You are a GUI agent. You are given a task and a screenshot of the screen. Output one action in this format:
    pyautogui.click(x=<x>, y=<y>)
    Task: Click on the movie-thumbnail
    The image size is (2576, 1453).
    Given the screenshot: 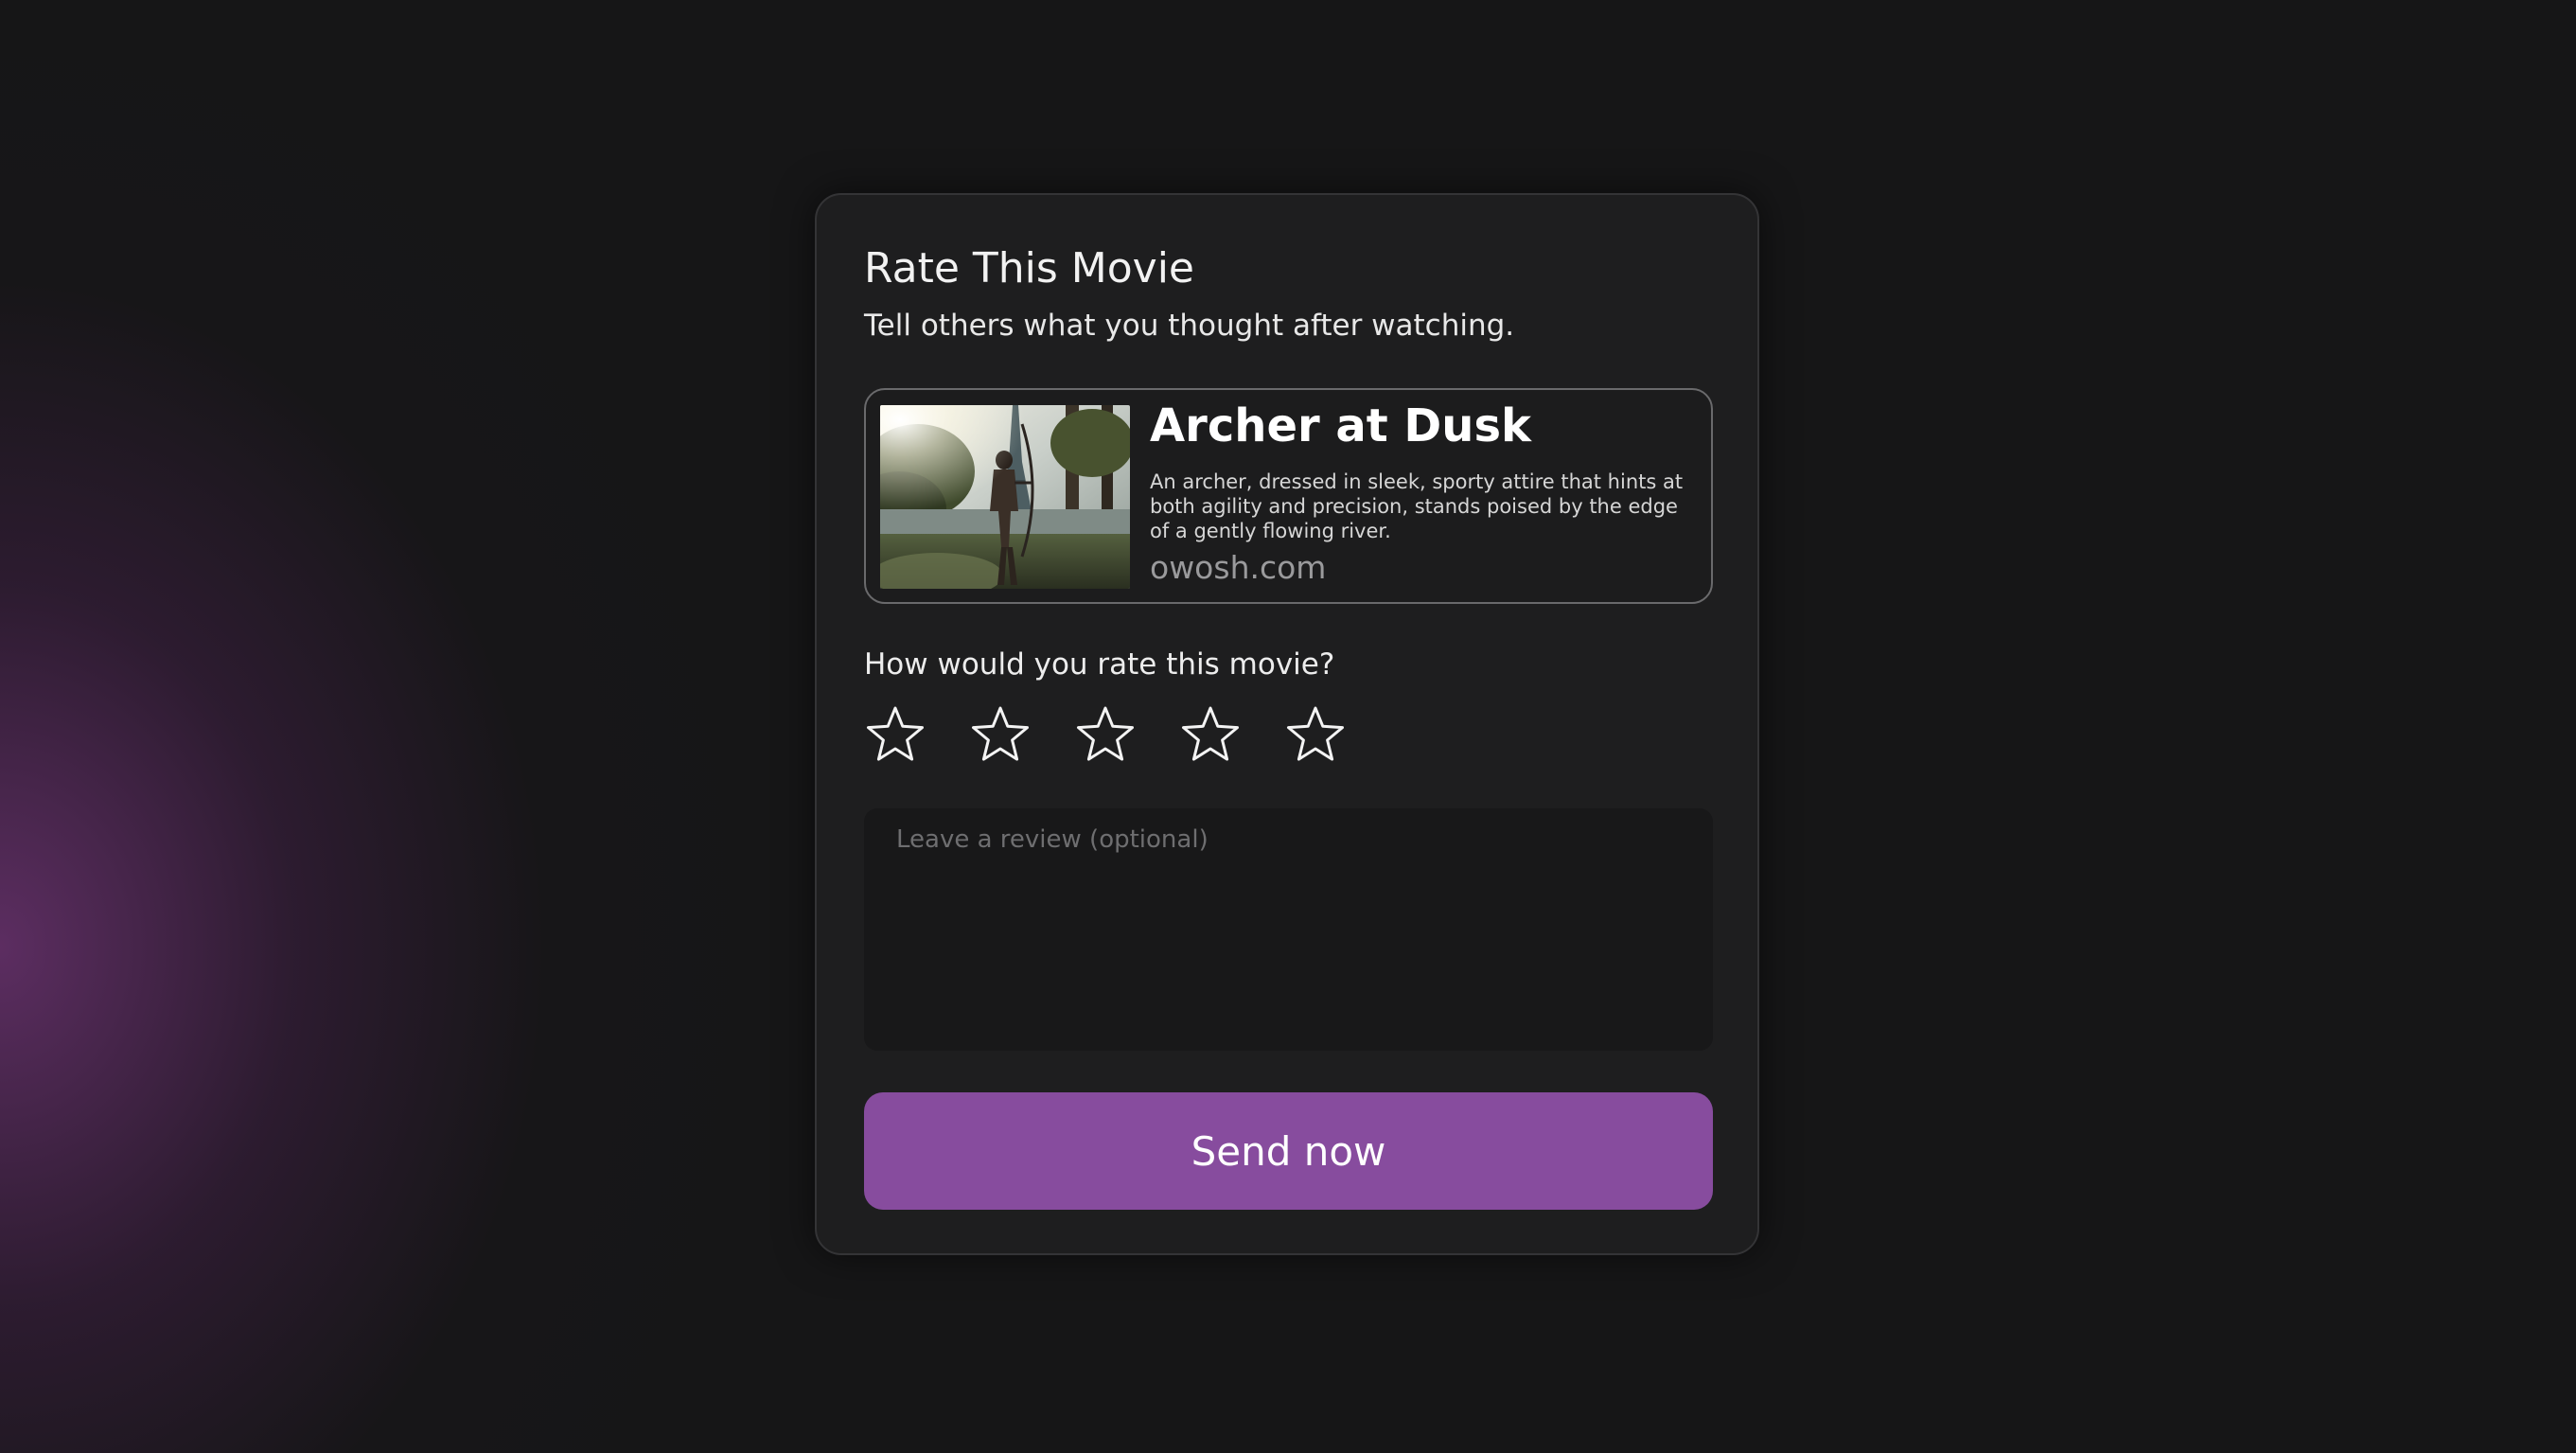 What is the action you would take?
    pyautogui.click(x=1005, y=497)
    